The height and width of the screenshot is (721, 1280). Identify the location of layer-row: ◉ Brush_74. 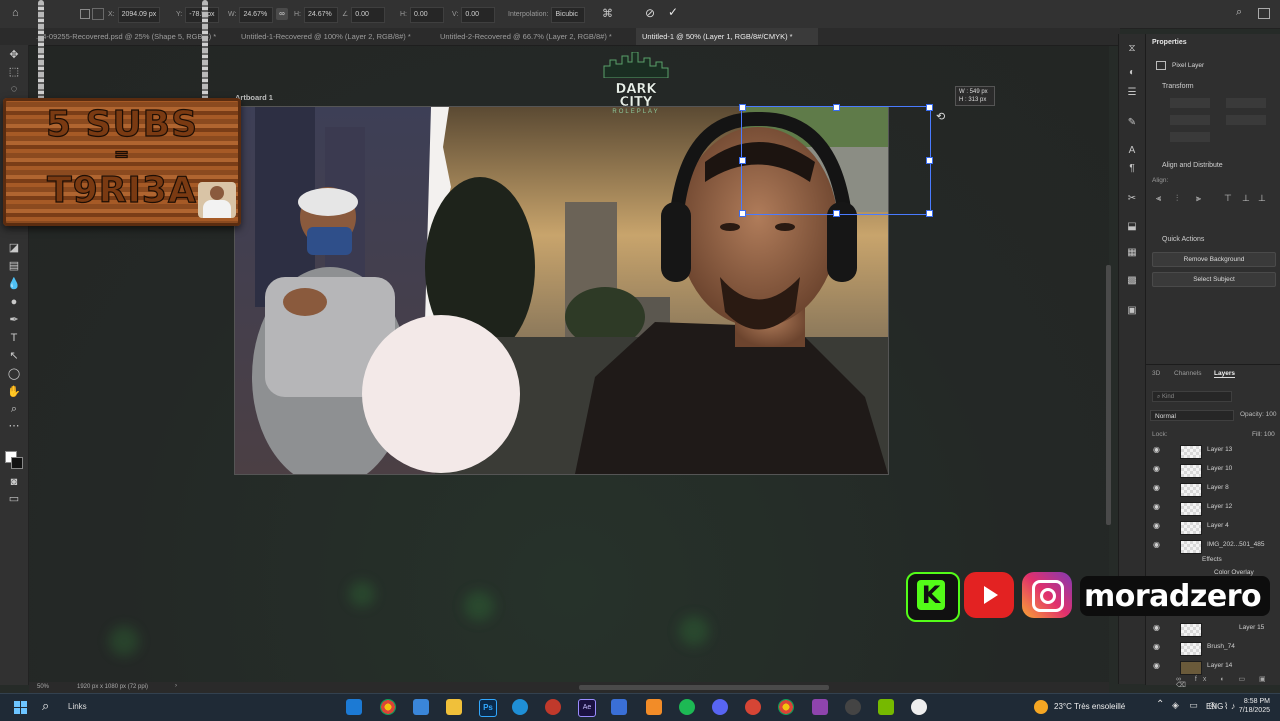
(1213, 648).